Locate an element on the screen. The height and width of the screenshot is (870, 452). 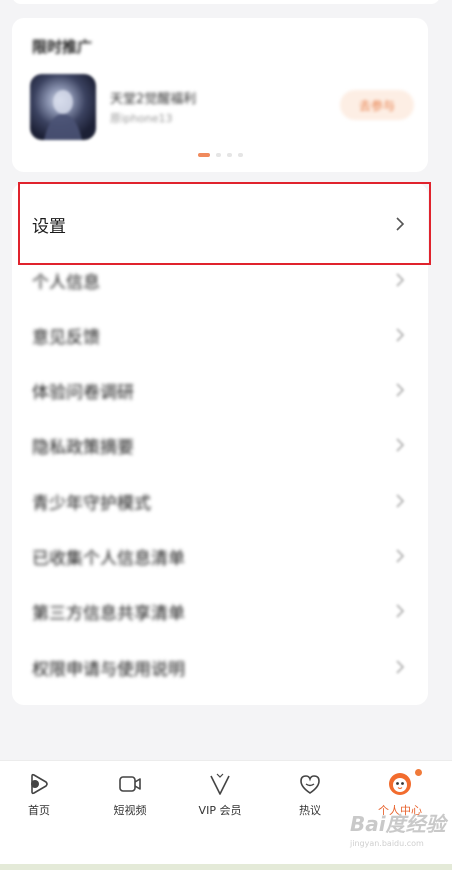
promo-title: 限时推广 is located at coordinates (62, 47).